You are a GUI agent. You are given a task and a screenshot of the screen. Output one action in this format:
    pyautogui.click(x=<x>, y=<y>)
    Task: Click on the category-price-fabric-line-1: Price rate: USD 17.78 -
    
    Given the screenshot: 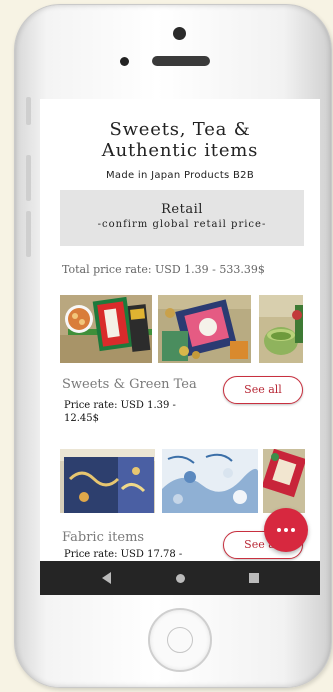 What is the action you would take?
    pyautogui.click(x=123, y=554)
    